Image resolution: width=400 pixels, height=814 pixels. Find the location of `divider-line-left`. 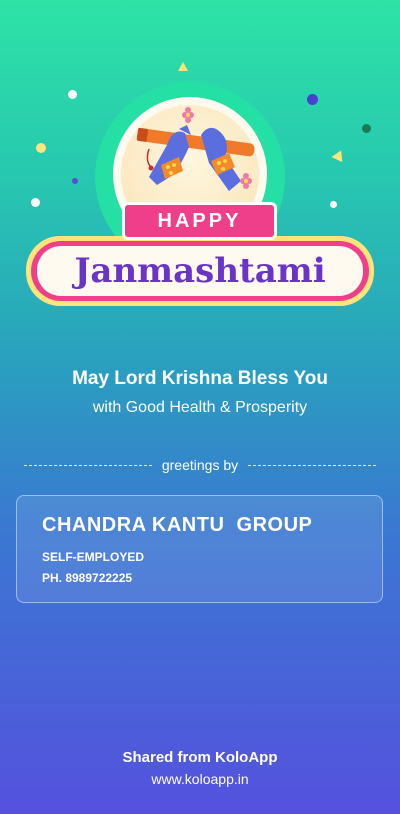

divider-line-left is located at coordinates (88, 465).